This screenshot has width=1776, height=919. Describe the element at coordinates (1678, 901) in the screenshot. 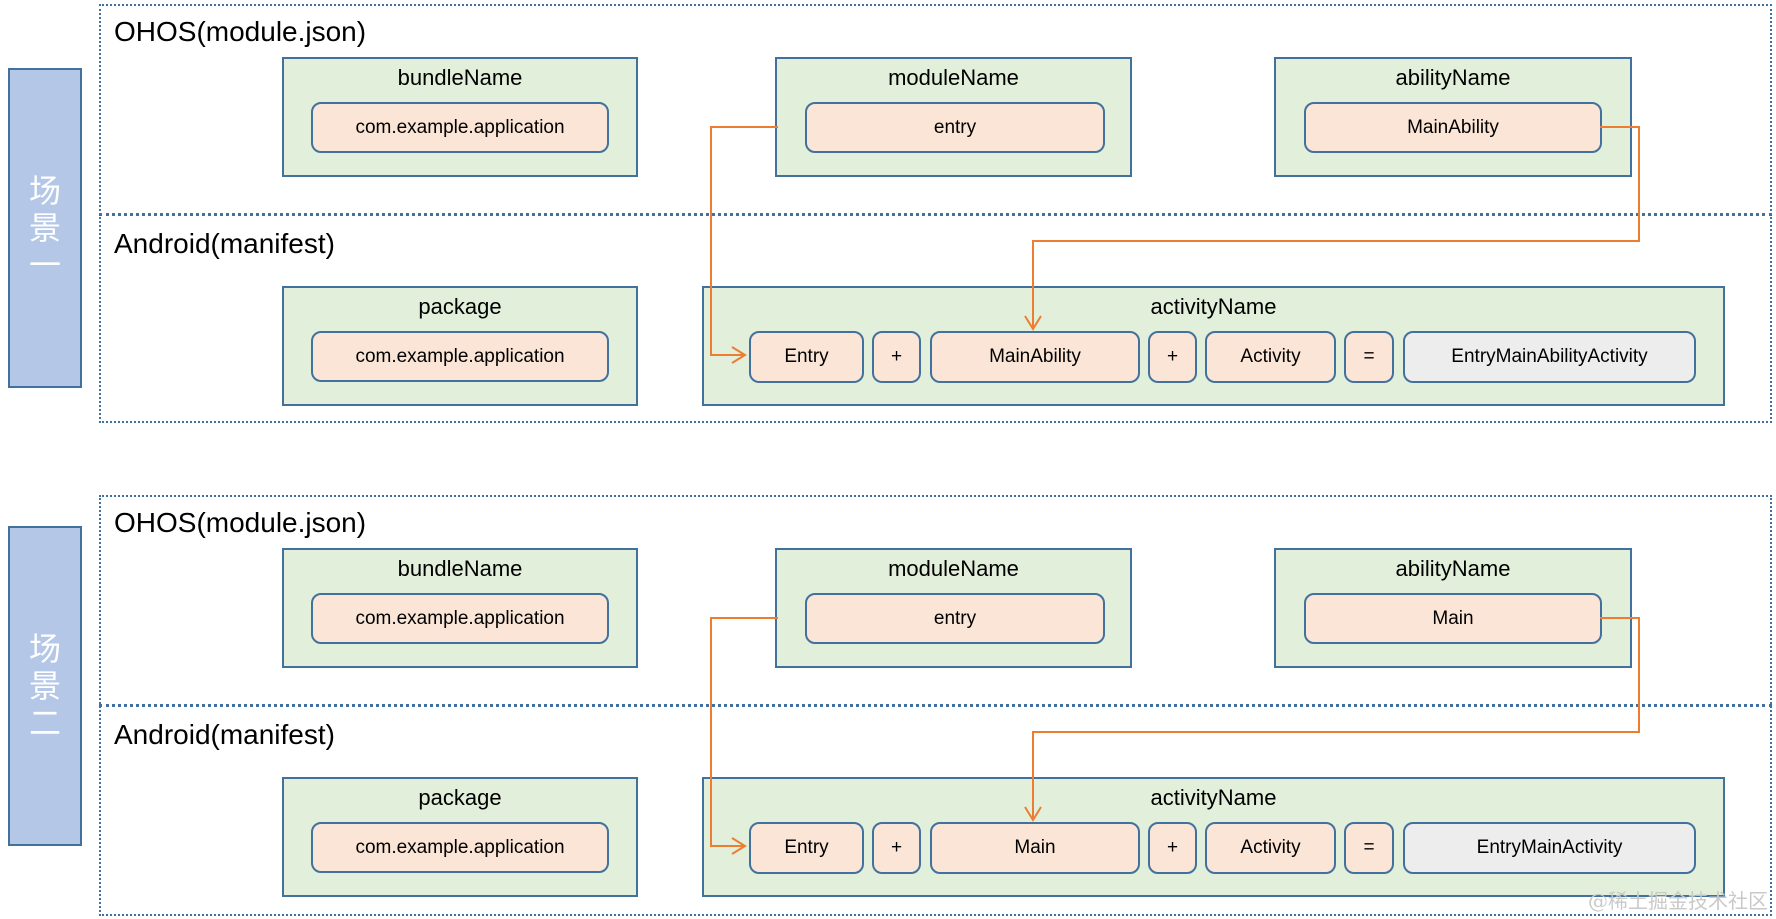

I see `watermark: @稀土掘金技术社区` at that location.